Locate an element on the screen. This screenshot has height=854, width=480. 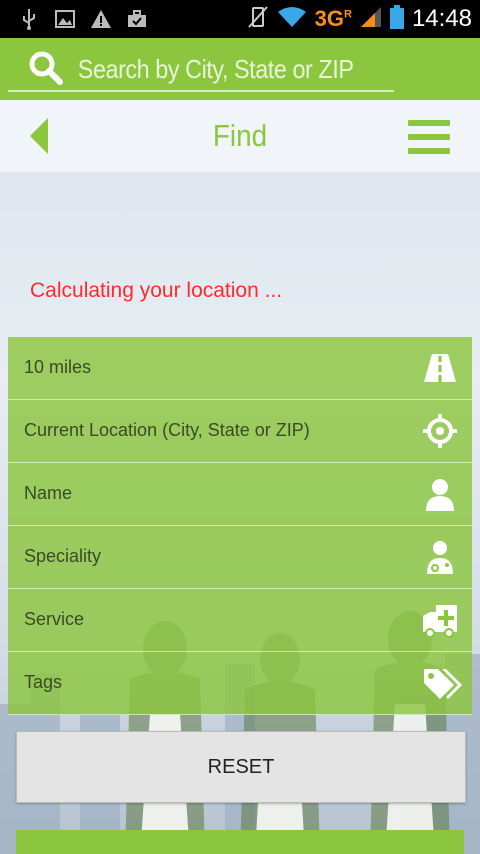
location-field: Current Location (City, State or ZIP) is located at coordinates (240, 431).